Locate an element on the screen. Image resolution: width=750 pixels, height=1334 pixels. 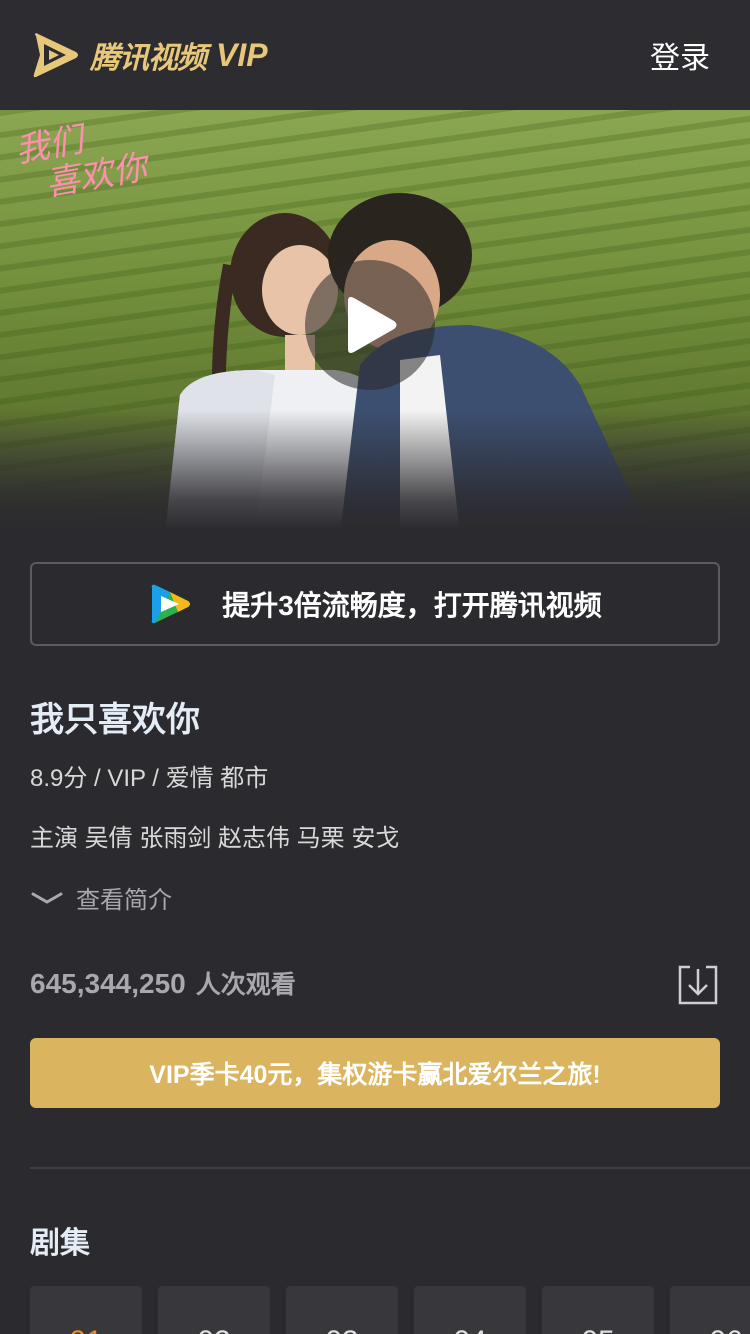
top-bar: 腾讯视频 VIP 登录 is located at coordinates (375, 55).